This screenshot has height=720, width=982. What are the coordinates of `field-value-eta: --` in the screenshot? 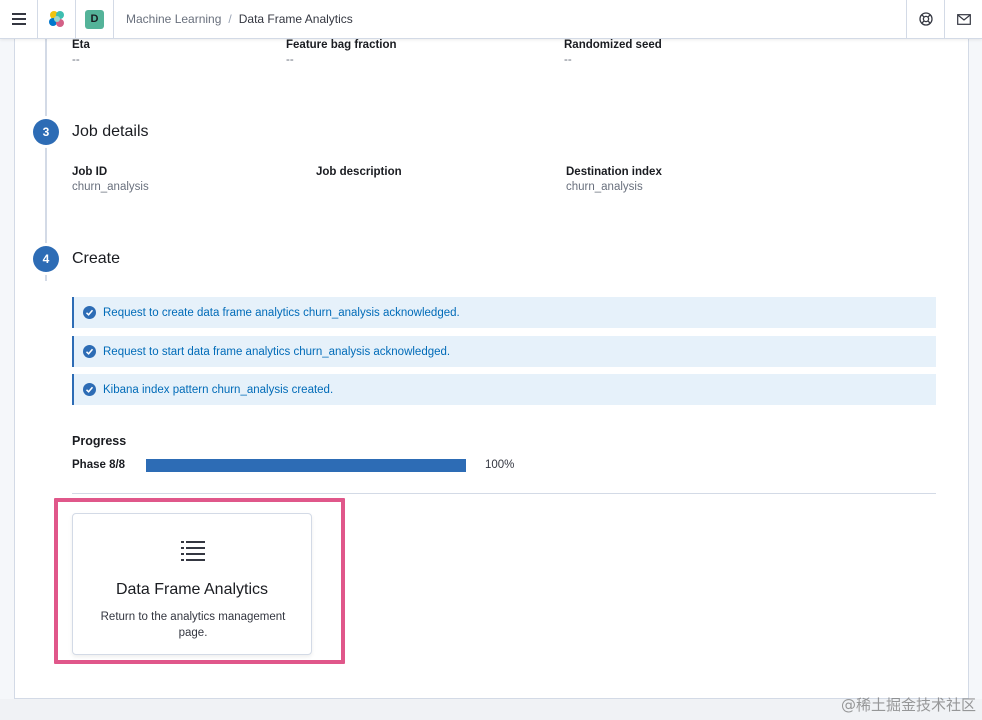 It's located at (76, 60).